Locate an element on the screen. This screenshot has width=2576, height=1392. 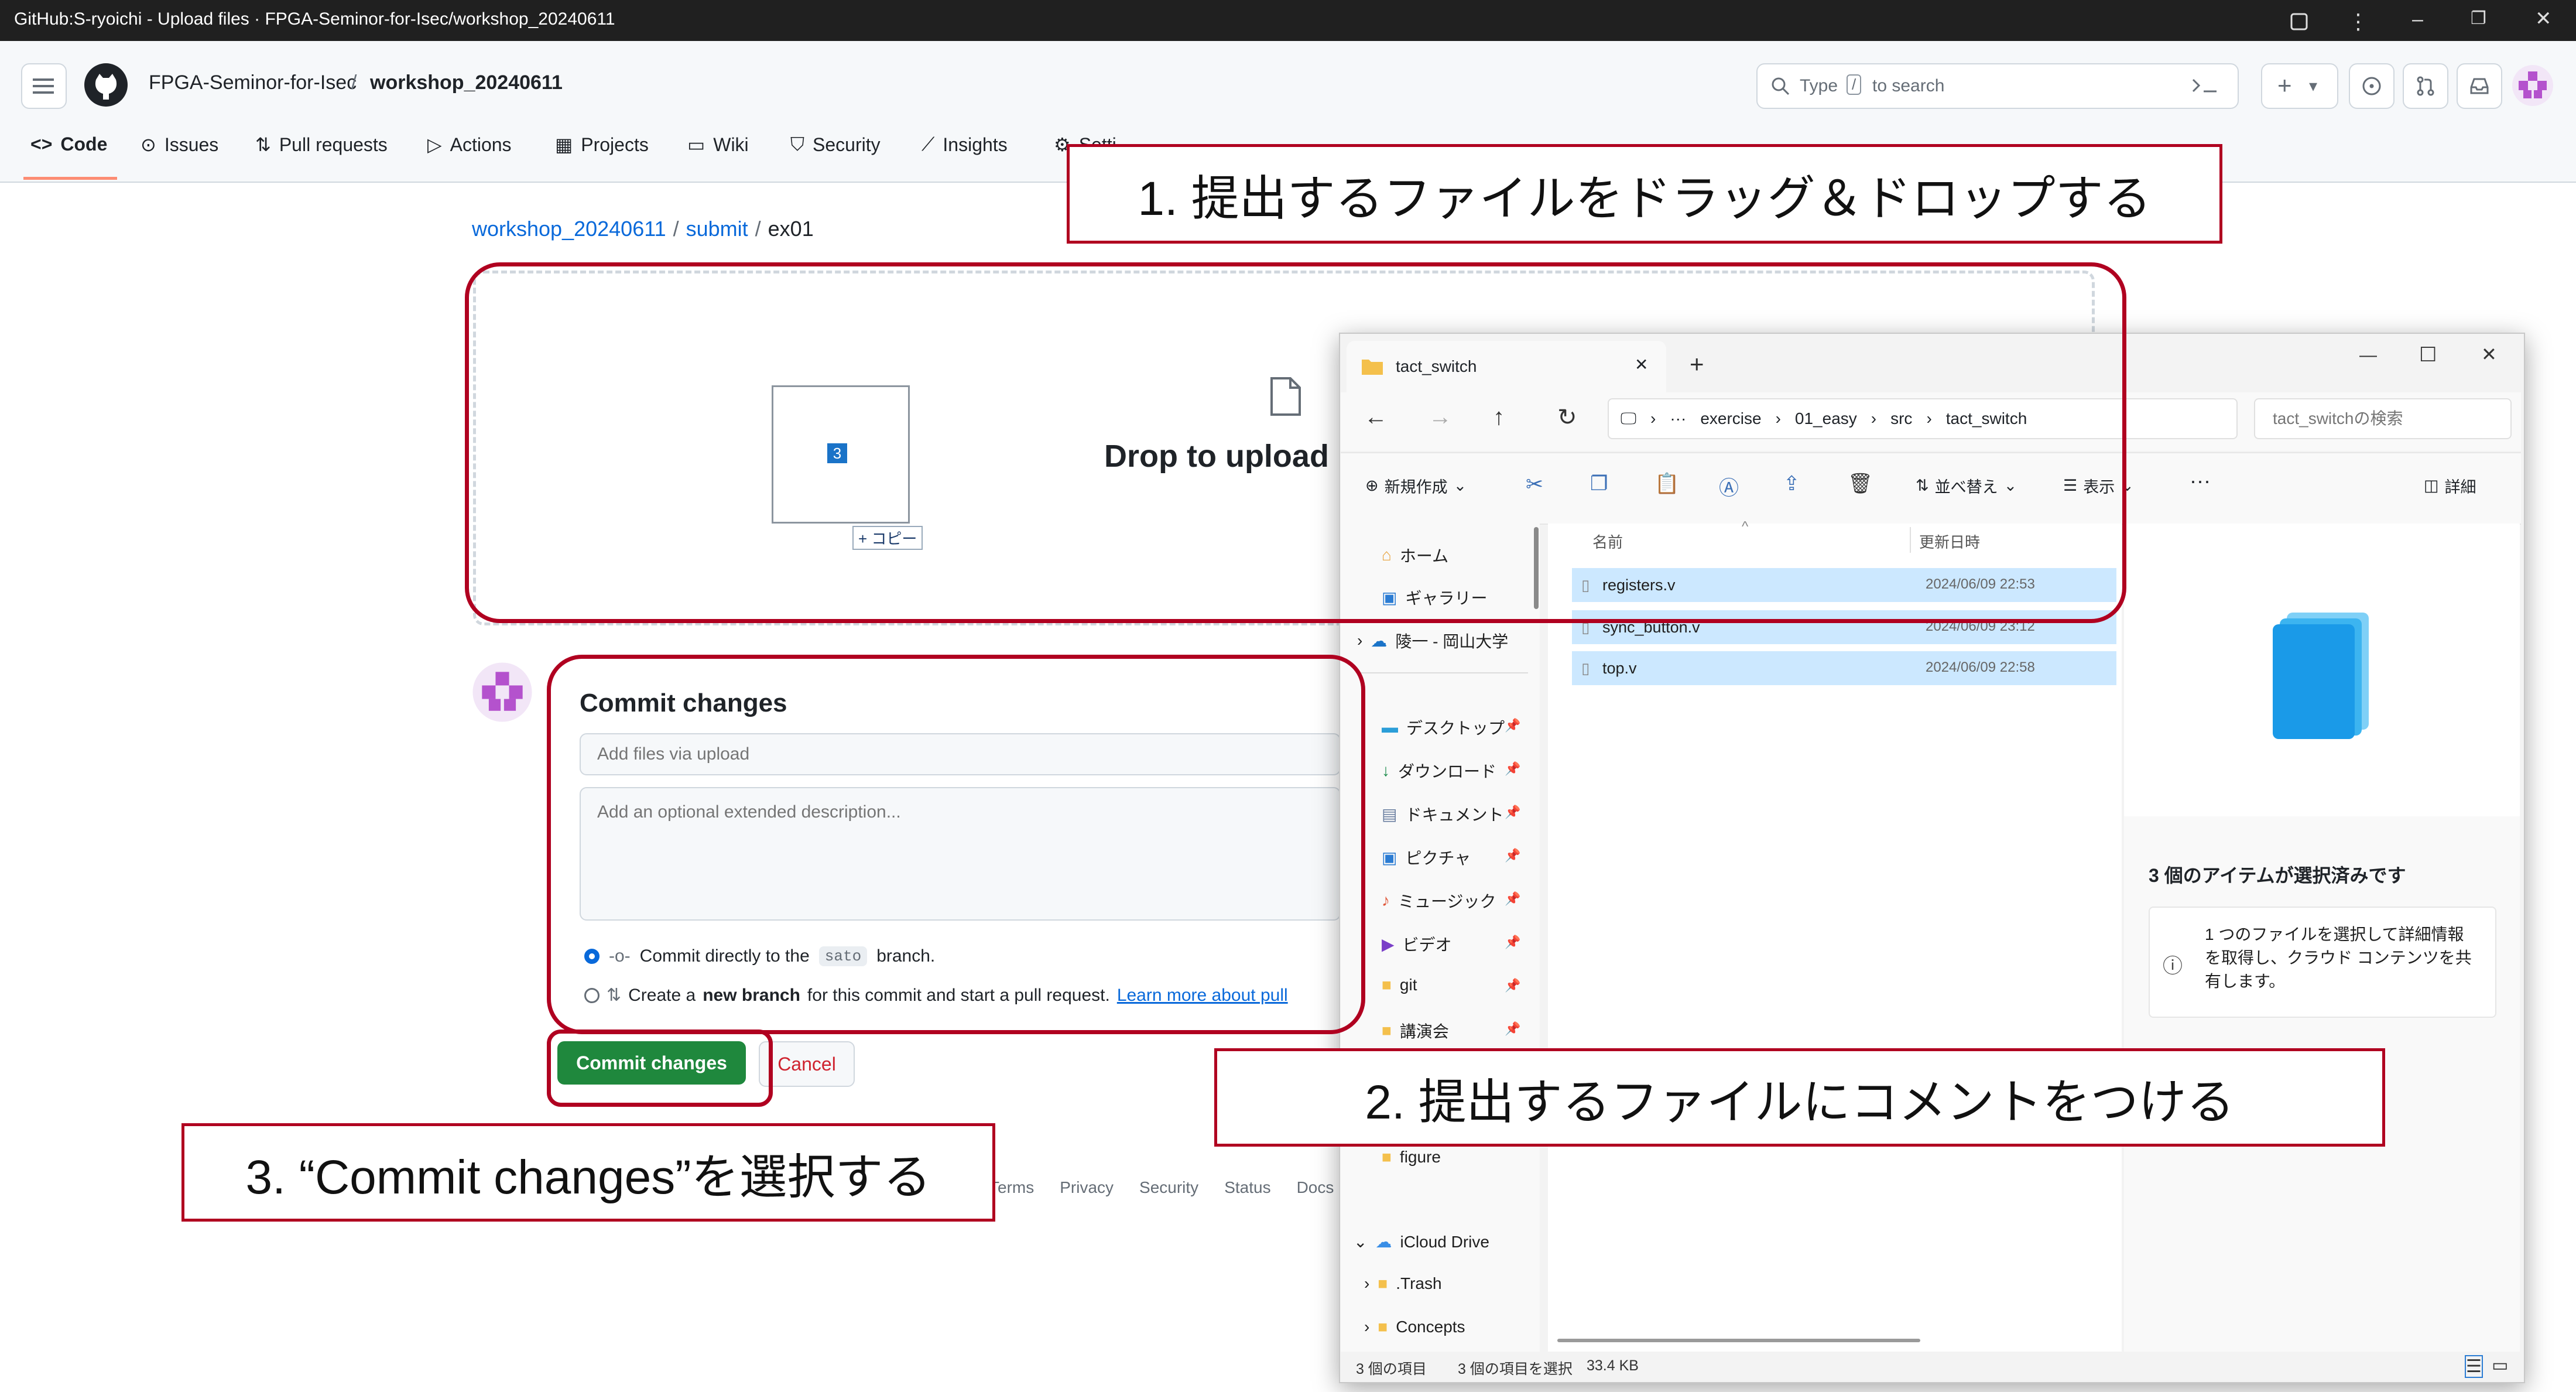
command-palette-icon is located at coordinates (2205, 85).